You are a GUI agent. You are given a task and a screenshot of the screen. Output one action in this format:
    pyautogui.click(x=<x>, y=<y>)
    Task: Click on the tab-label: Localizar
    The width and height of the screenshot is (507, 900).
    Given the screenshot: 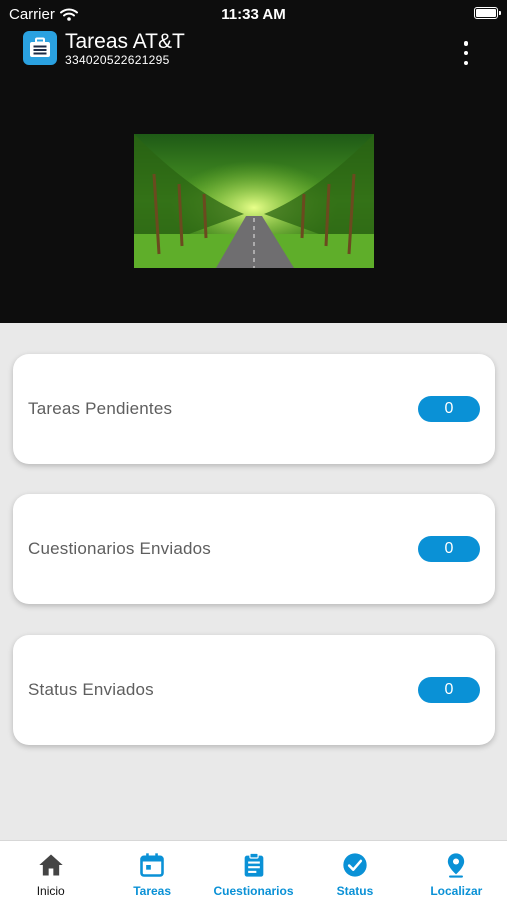 What is the action you would take?
    pyautogui.click(x=456, y=891)
    